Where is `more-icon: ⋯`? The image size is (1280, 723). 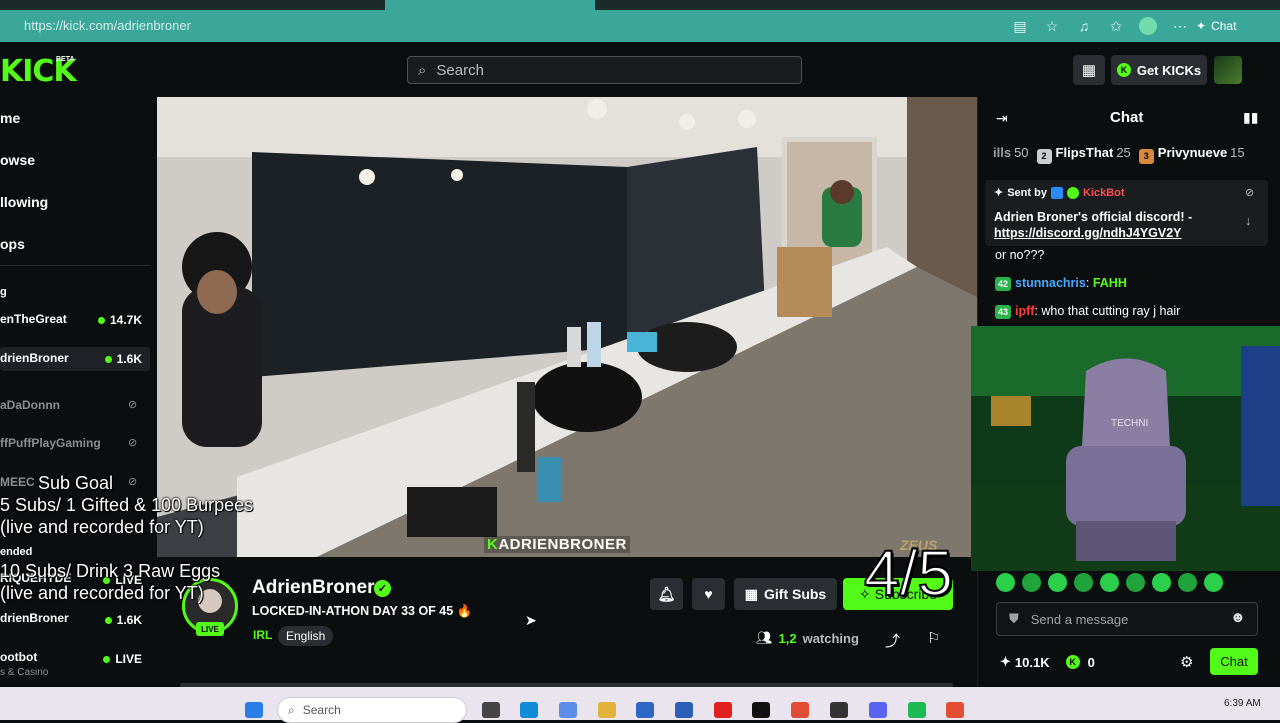 more-icon: ⋯ is located at coordinates (1180, 26).